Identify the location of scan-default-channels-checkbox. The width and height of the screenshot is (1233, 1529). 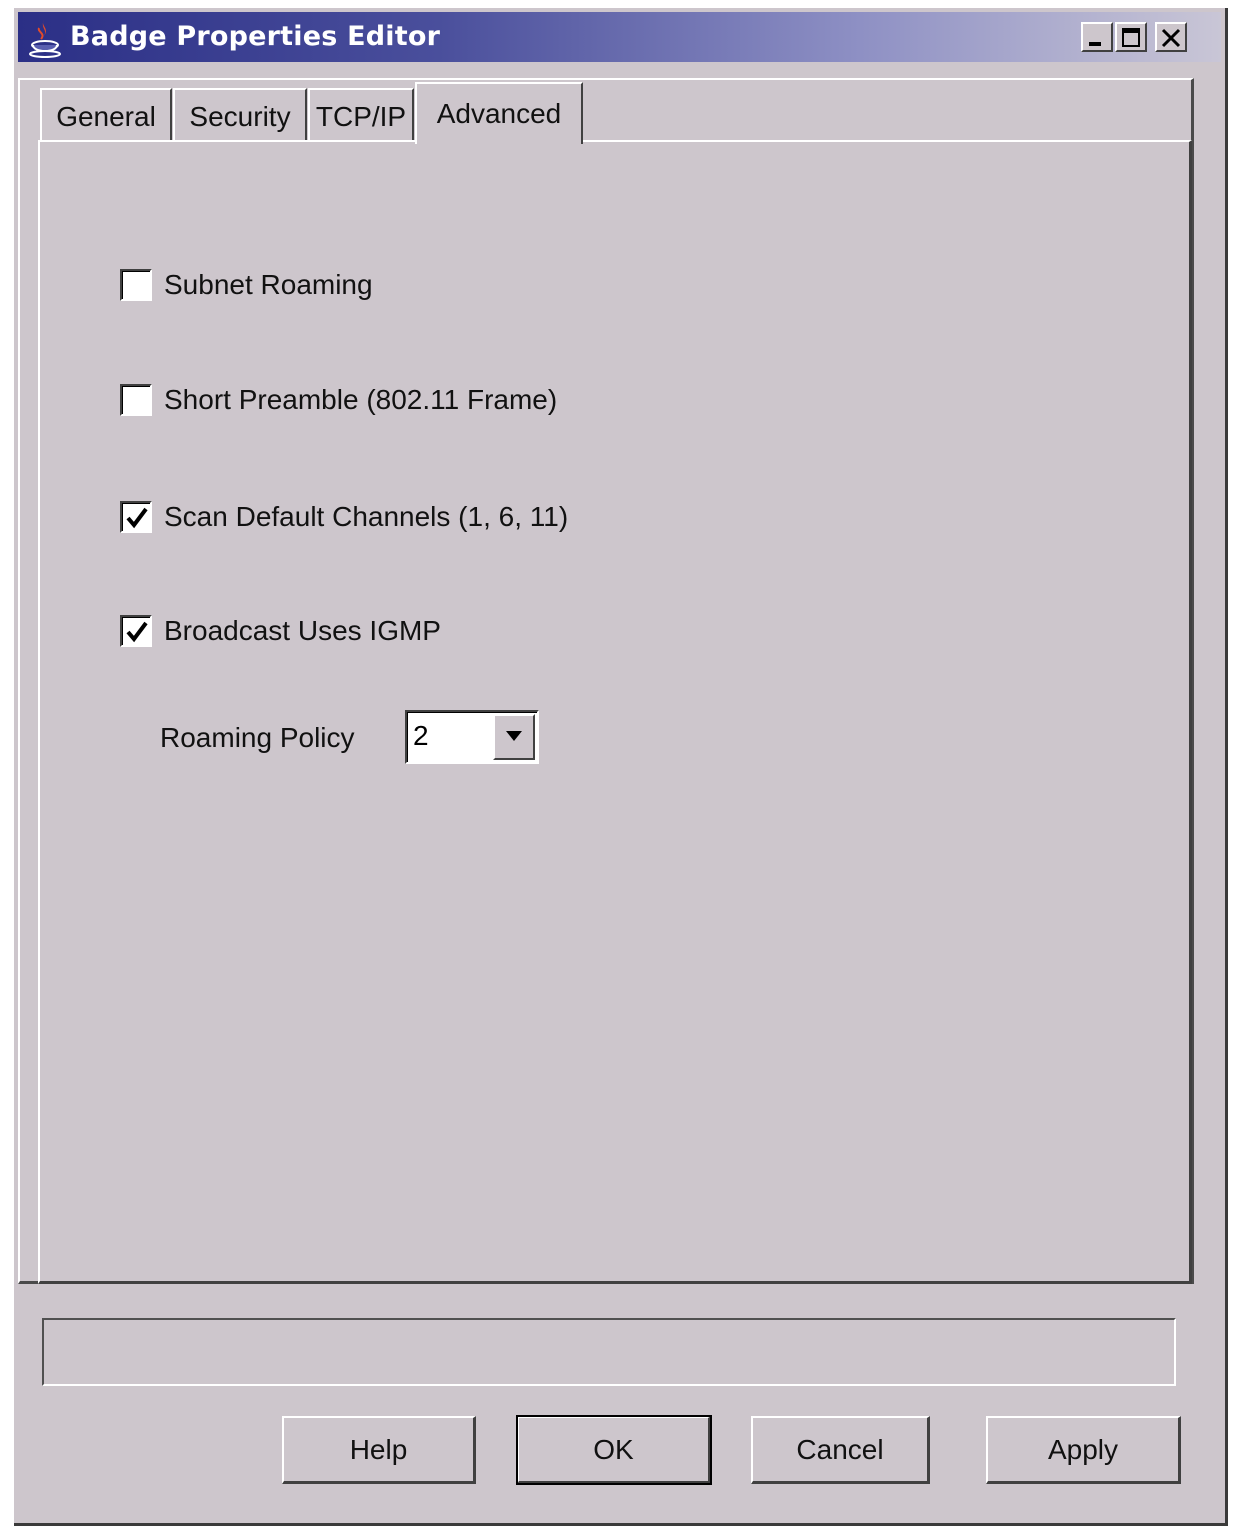
(136, 517).